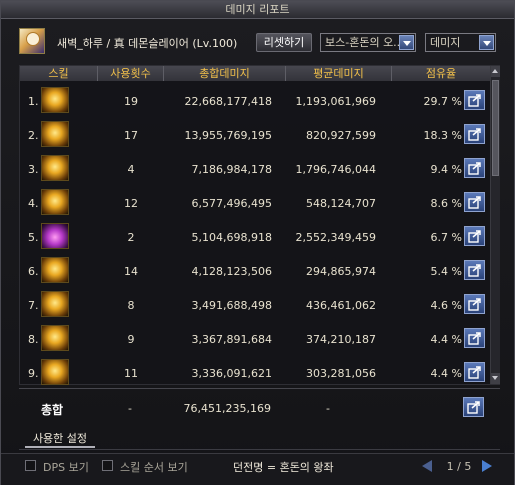 This screenshot has height=485, width=515. Describe the element at coordinates (328, 408) in the screenshot. I see `total-average: -` at that location.